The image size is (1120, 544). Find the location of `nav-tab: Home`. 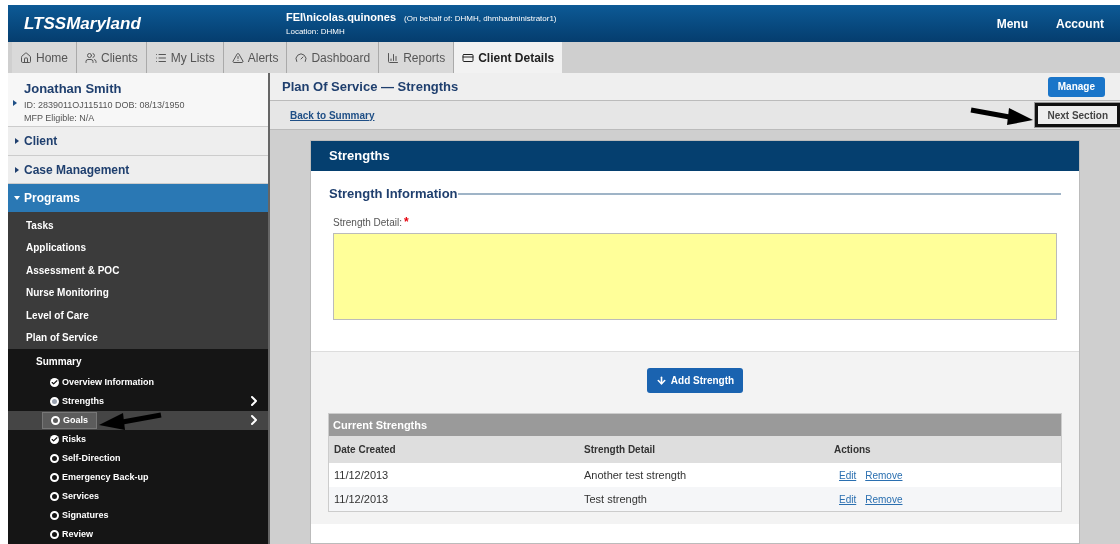

nav-tab: Home is located at coordinates (44, 57).